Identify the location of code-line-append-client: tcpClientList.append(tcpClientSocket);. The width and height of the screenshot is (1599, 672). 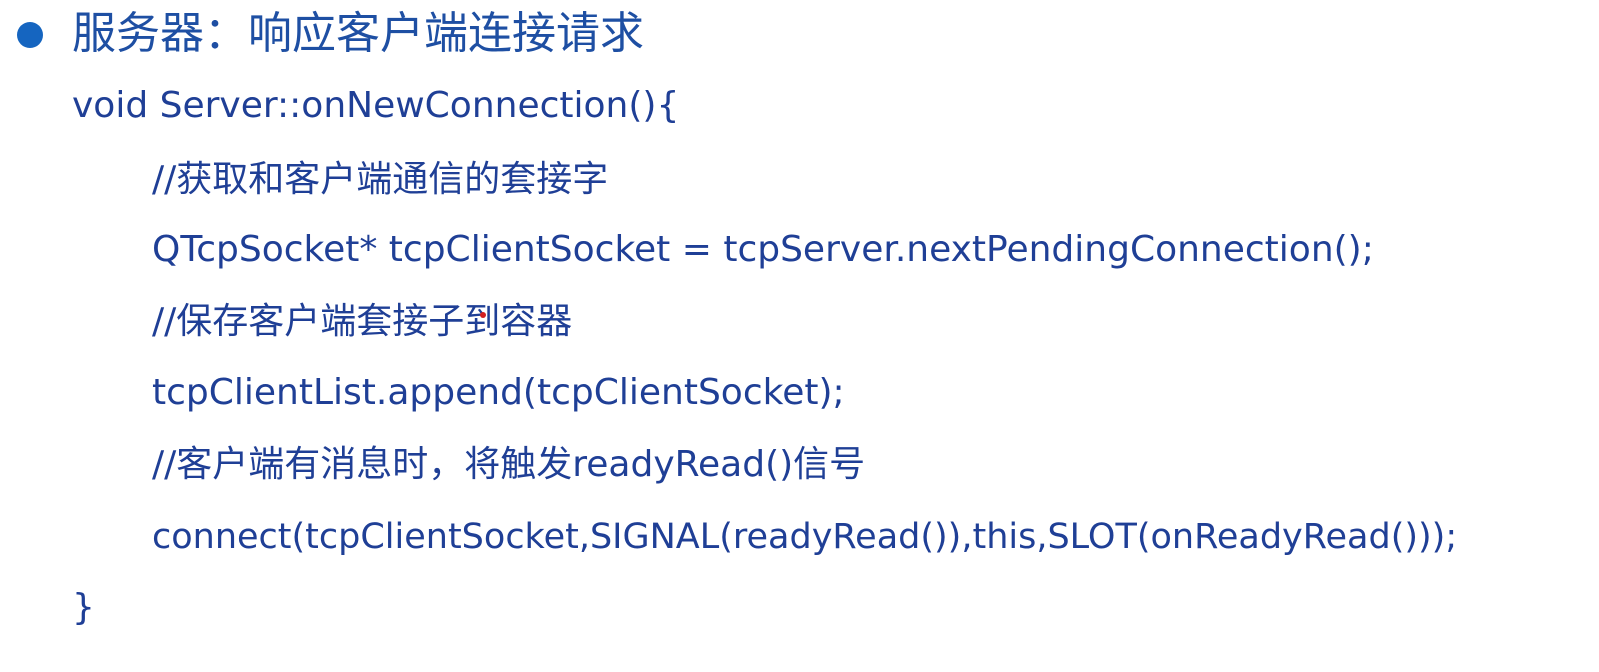
(498, 392).